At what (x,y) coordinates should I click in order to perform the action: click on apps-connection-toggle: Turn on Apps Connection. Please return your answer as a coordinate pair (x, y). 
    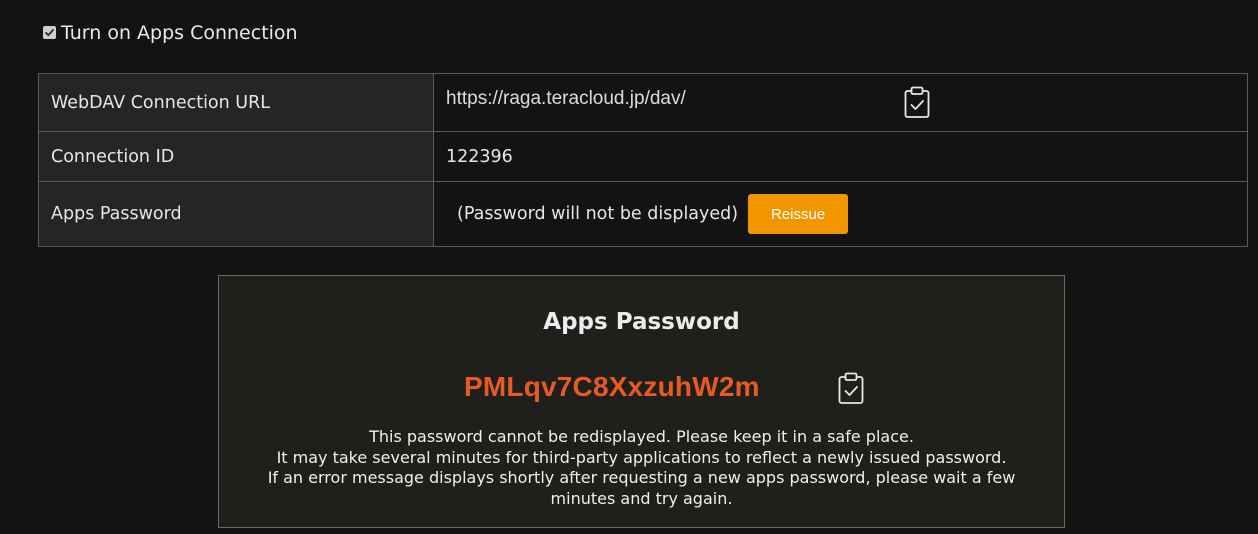
    Looking at the image, I should click on (170, 33).